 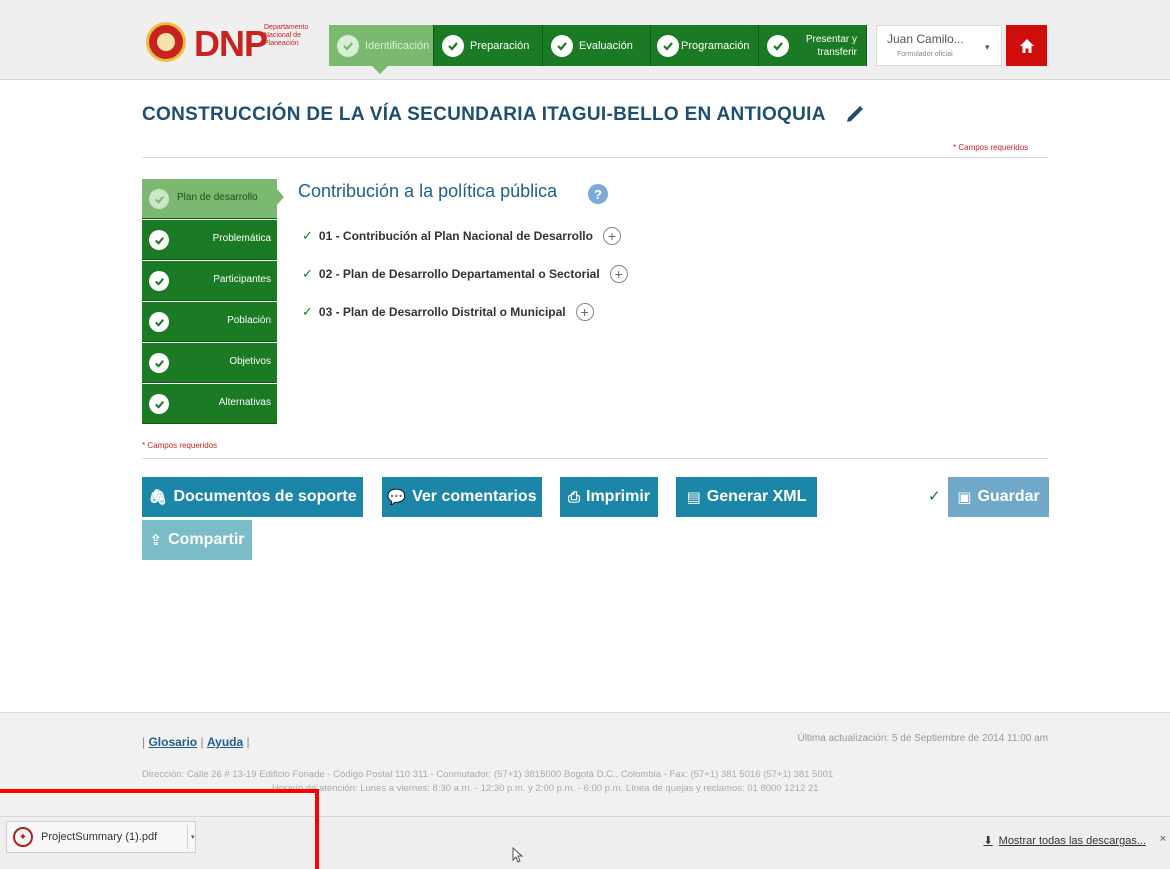 I want to click on paperclip-icon: 🖇, so click(x=158, y=497).